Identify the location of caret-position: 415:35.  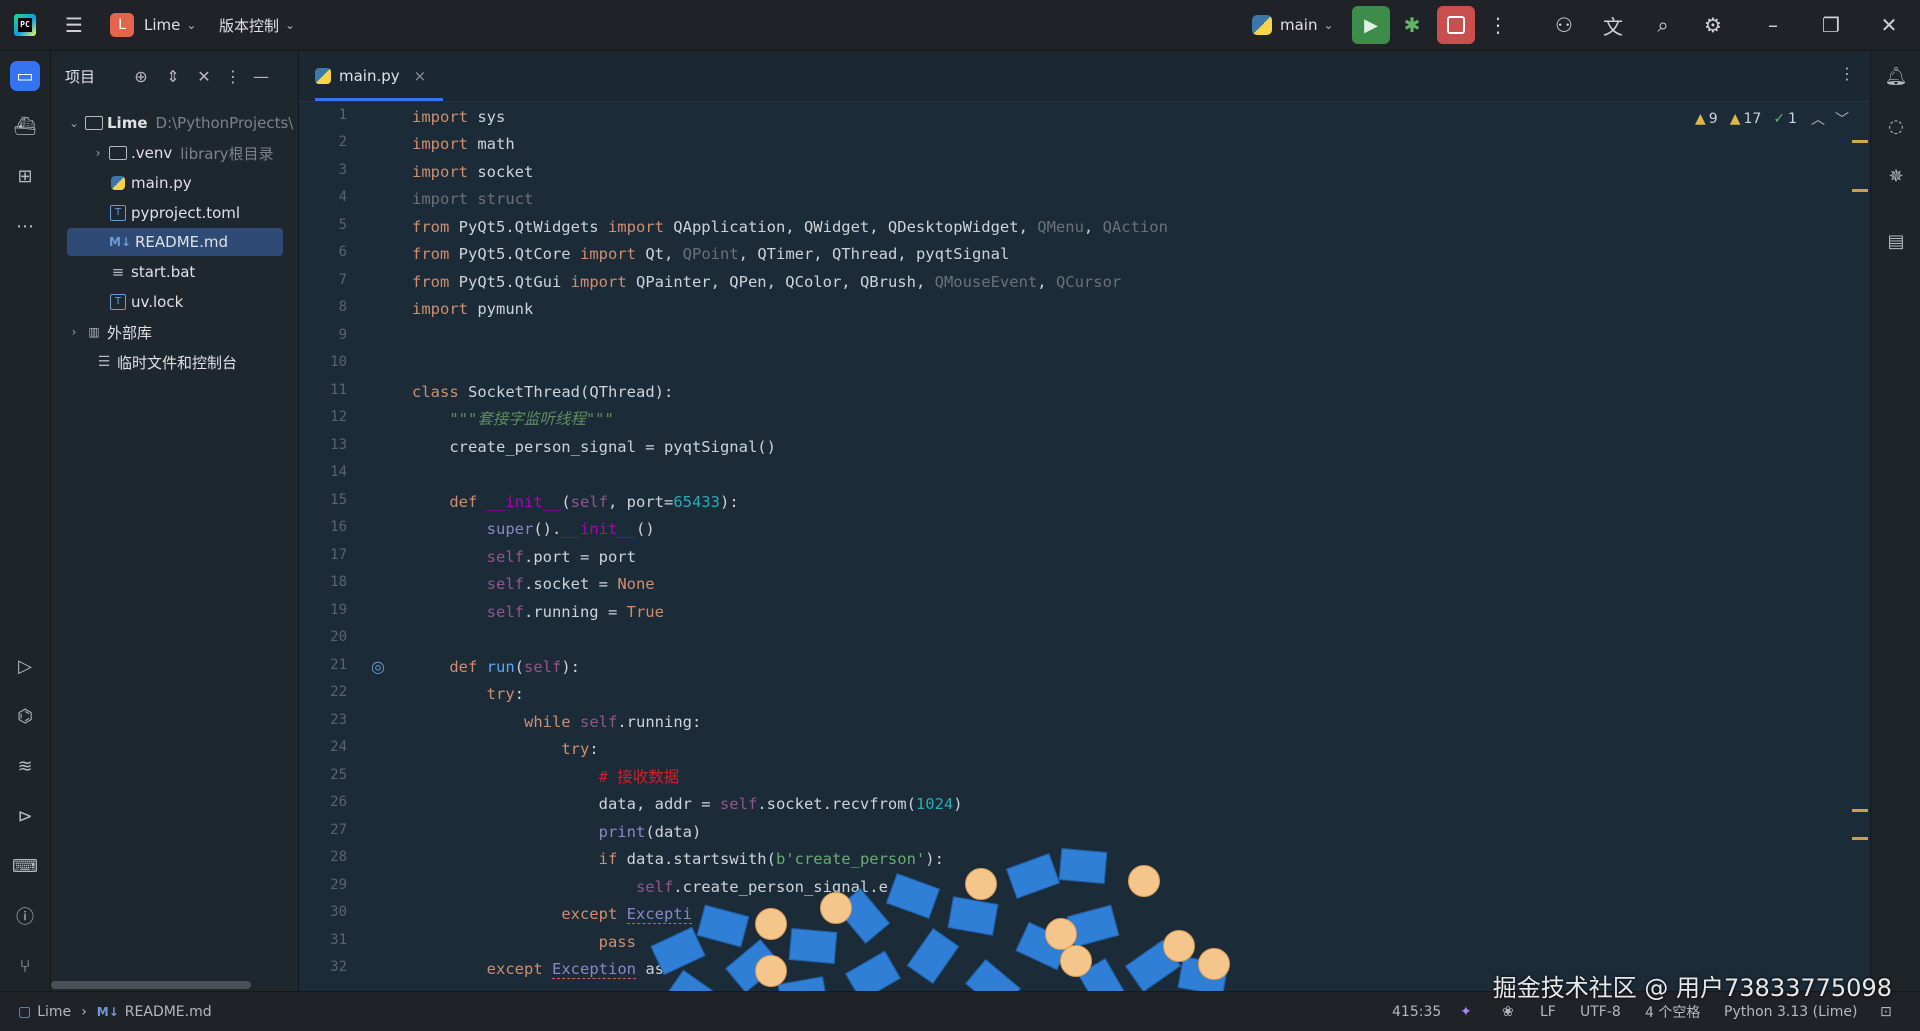
(1416, 1011).